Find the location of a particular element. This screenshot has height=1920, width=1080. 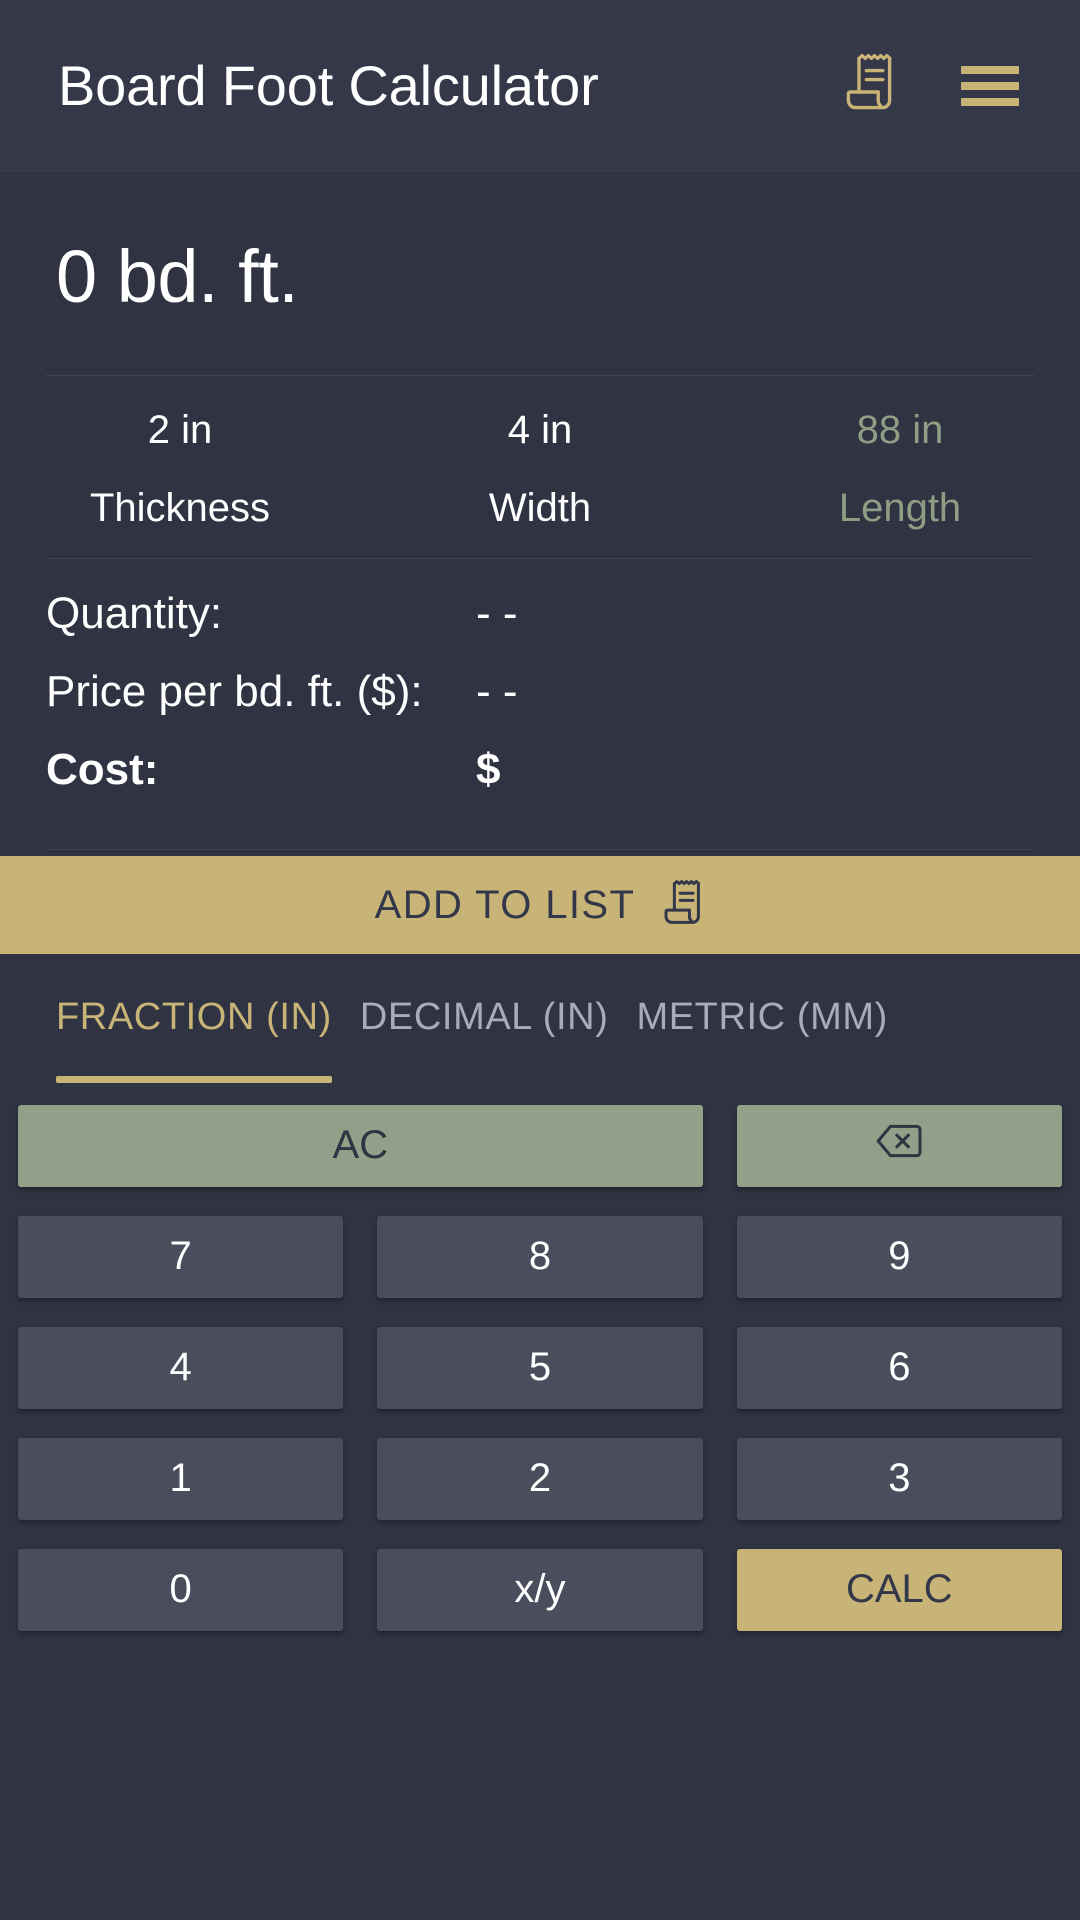

dimension-label: Length is located at coordinates (900, 508).